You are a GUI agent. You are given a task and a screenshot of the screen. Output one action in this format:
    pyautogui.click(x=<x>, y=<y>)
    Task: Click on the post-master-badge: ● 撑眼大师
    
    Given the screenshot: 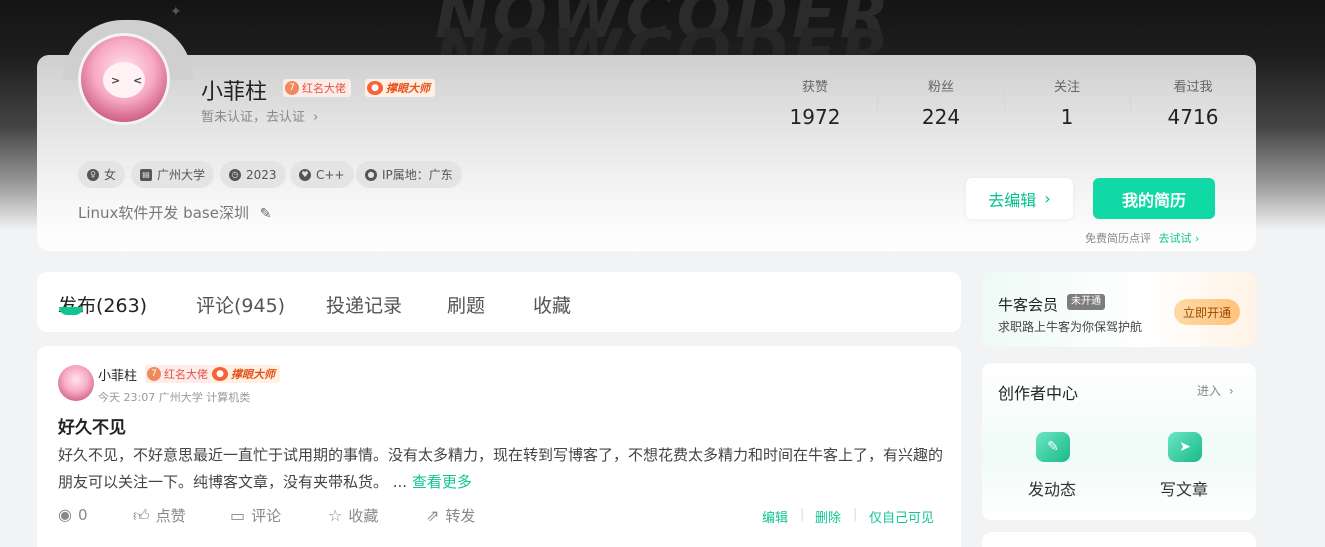 What is the action you would take?
    pyautogui.click(x=245, y=374)
    